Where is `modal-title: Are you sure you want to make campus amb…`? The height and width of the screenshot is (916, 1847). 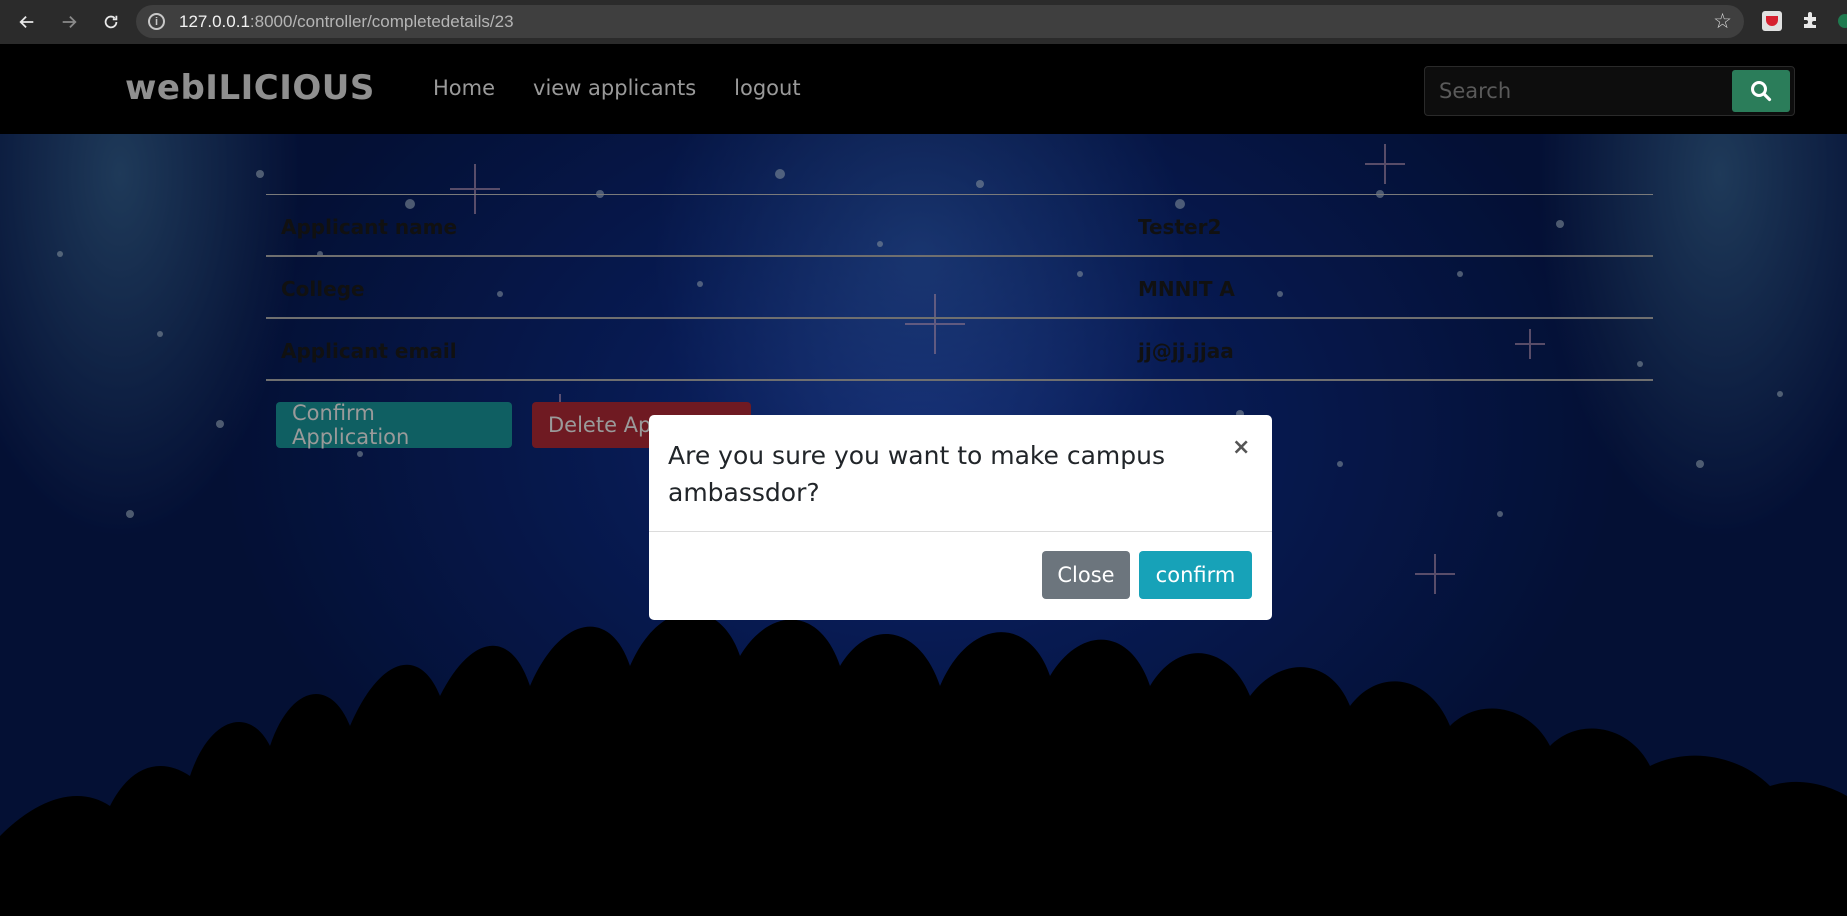 modal-title: Are you sure you want to make campus amb… is located at coordinates (916, 474).